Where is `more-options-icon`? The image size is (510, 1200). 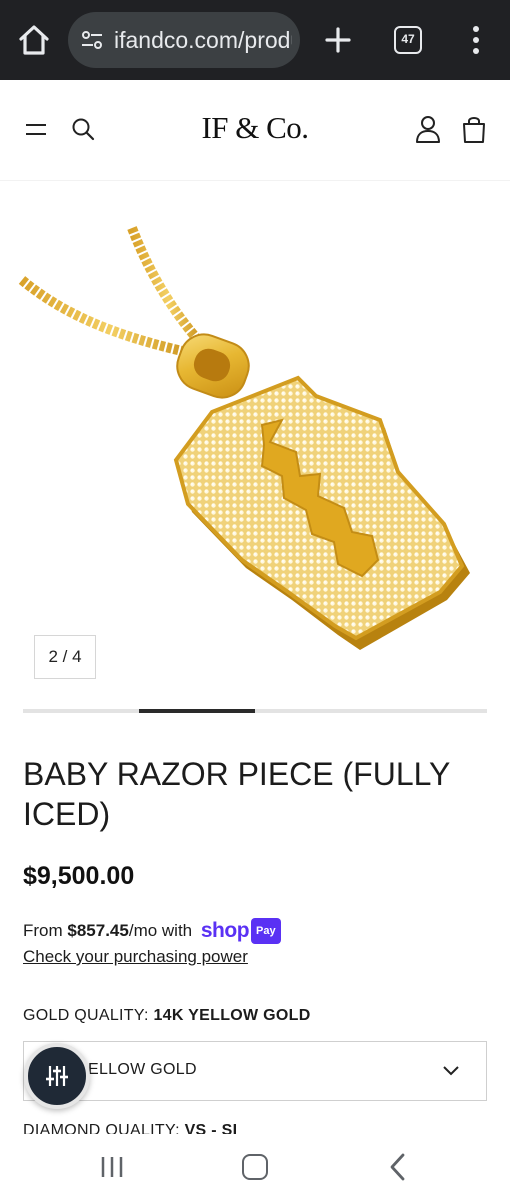 more-options-icon is located at coordinates (476, 40).